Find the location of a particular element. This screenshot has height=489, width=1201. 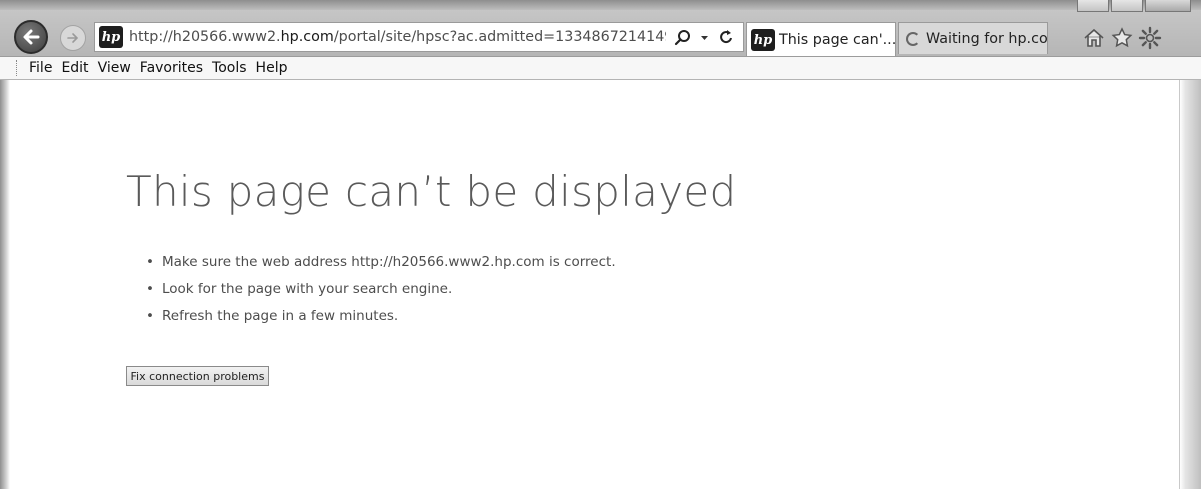

menu-favorites: Favorites is located at coordinates (171, 68).